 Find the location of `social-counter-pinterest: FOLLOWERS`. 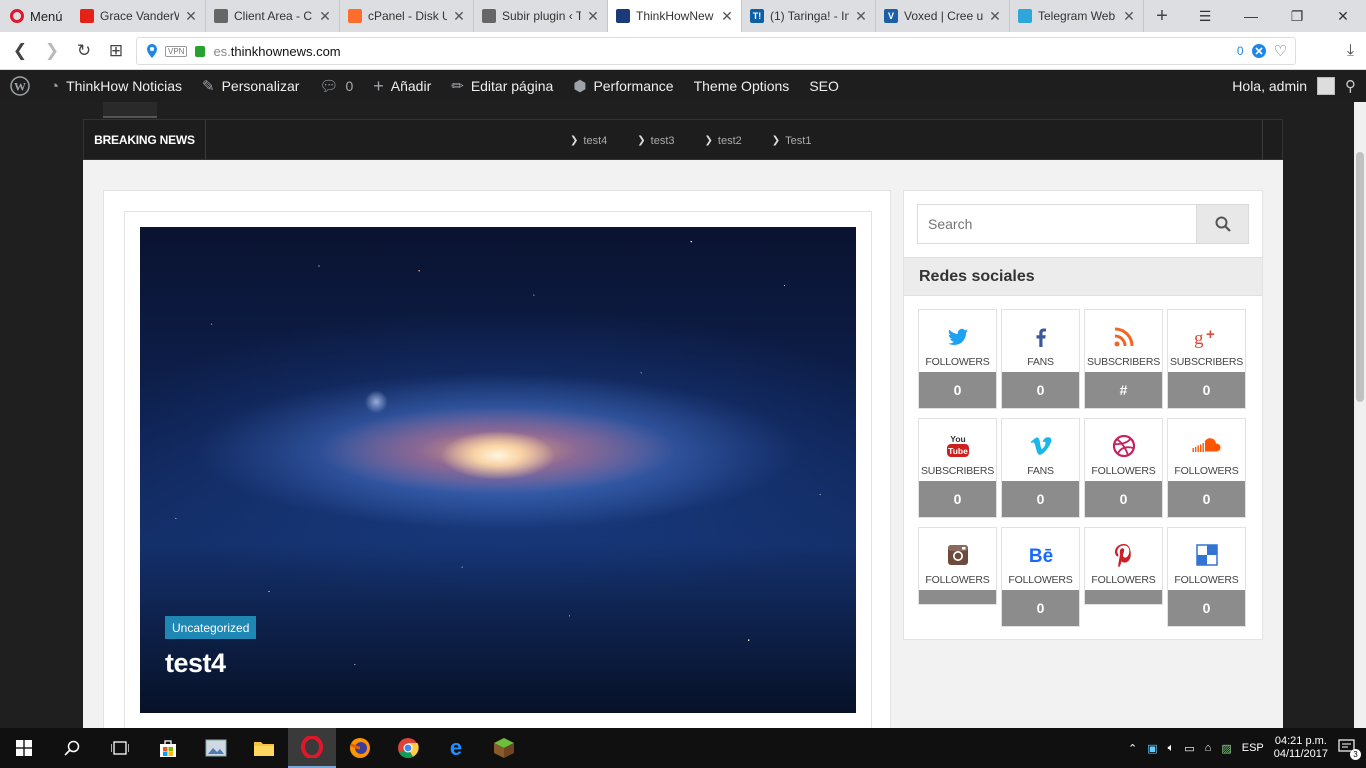

social-counter-pinterest: FOLLOWERS is located at coordinates (1123, 566).